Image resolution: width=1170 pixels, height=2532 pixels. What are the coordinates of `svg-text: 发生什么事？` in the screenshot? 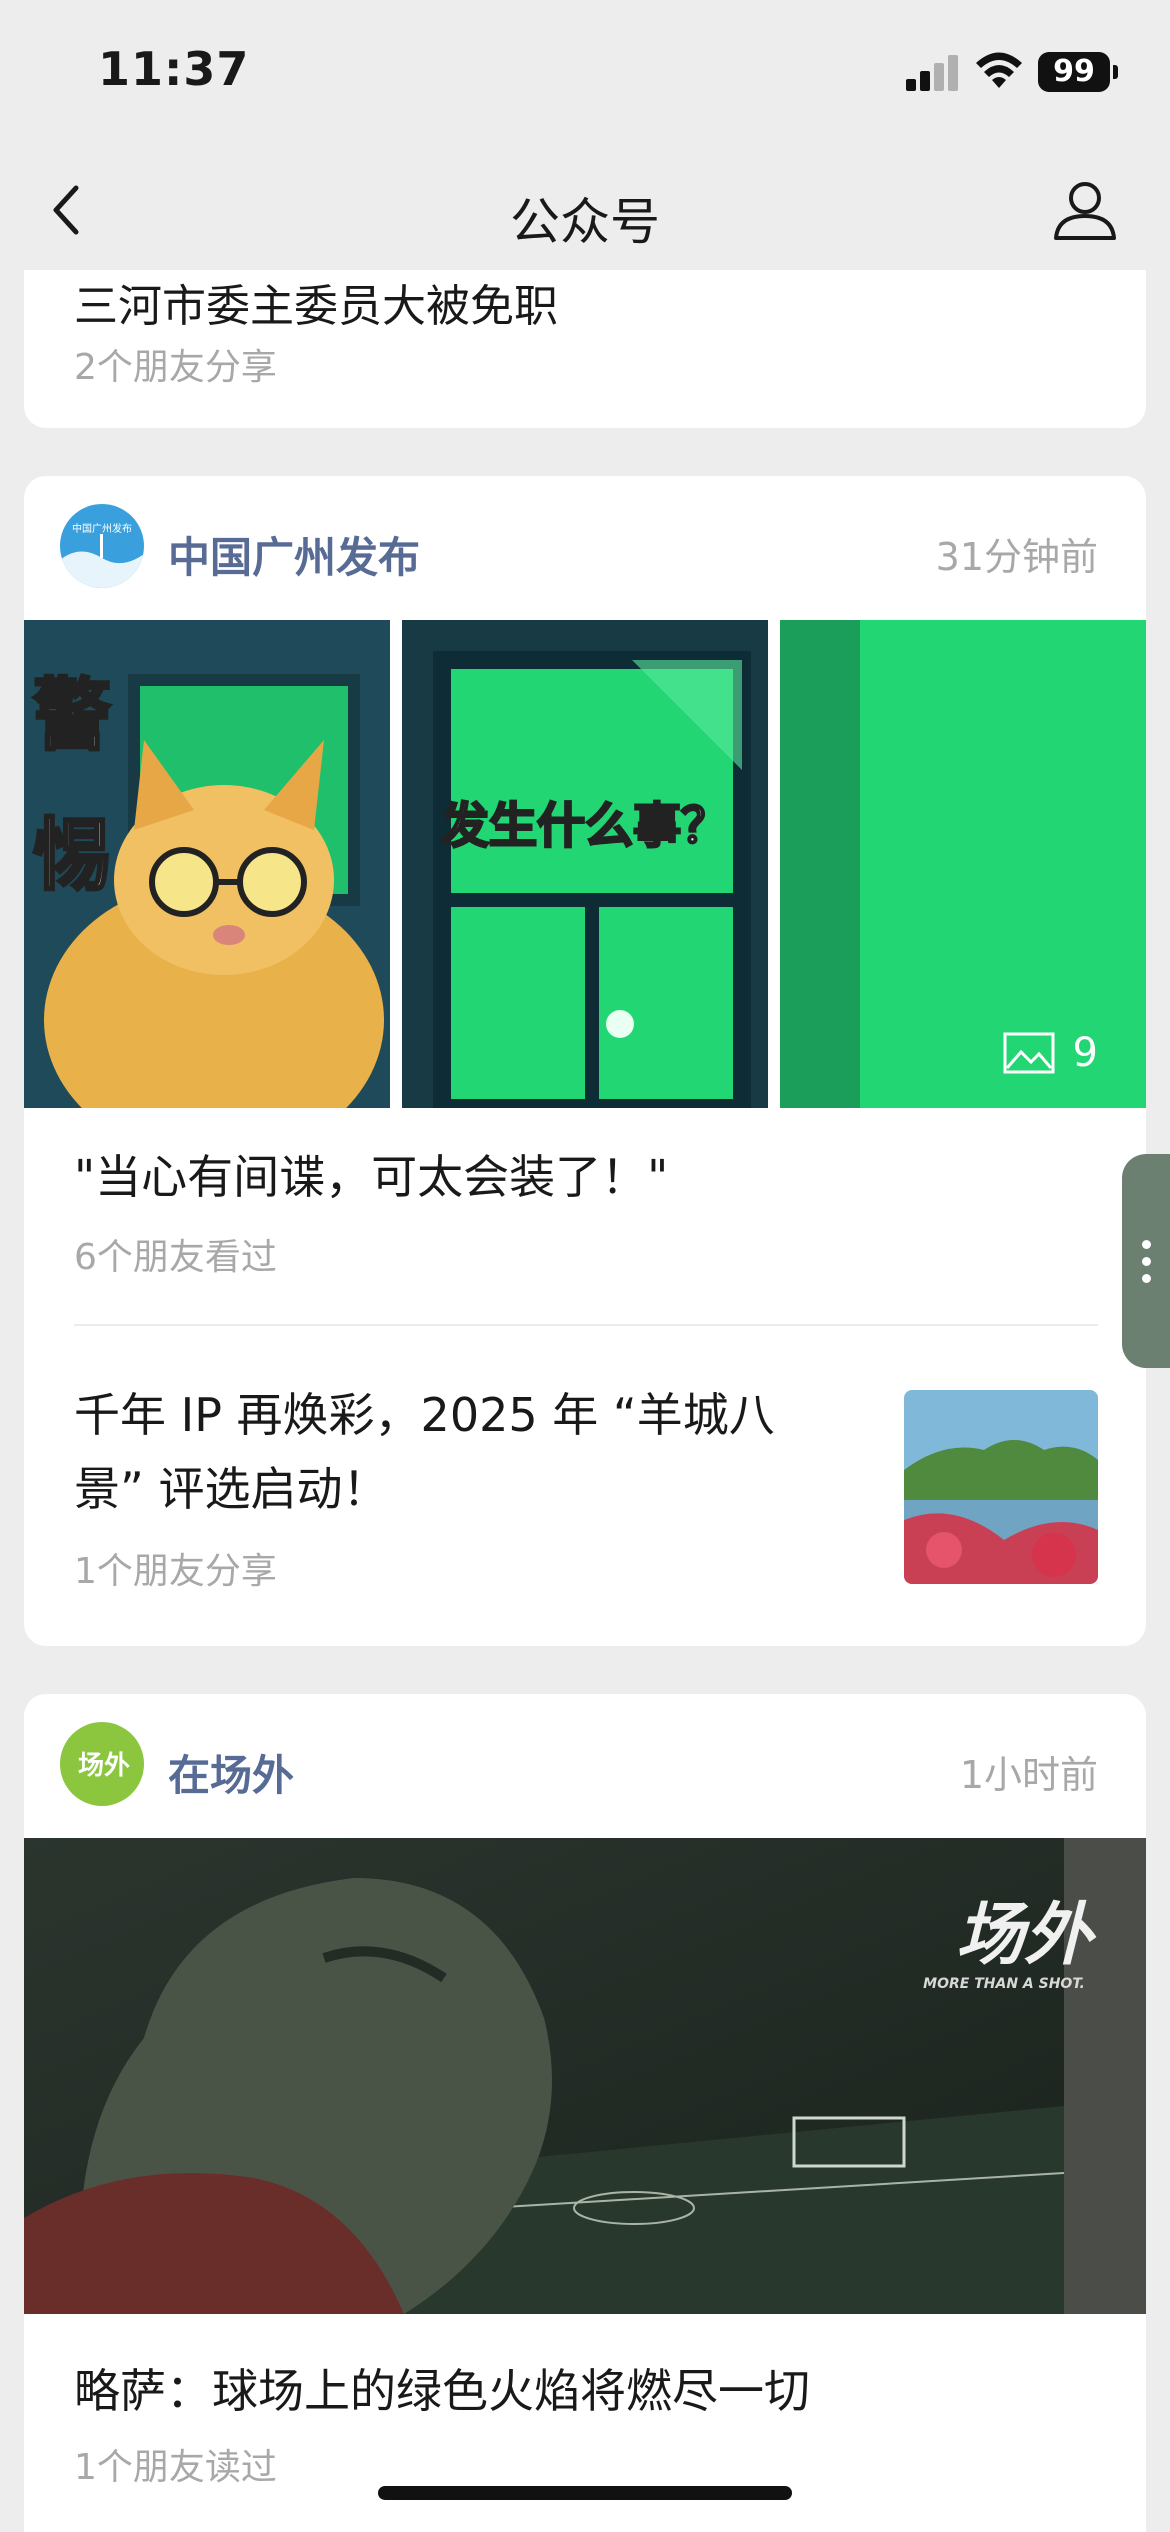 It's located at (585, 826).